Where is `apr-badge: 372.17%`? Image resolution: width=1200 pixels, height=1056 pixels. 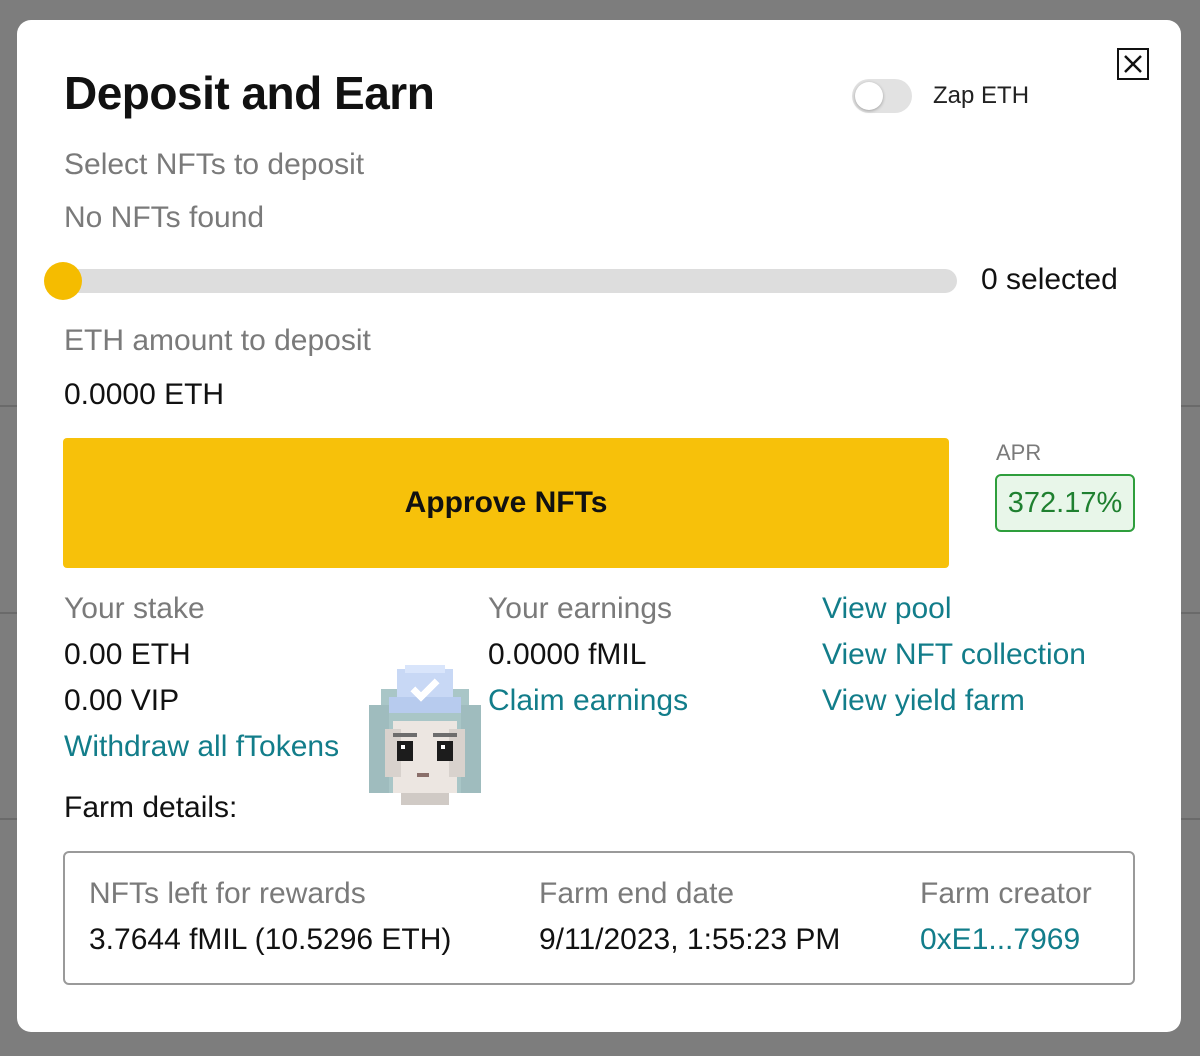
apr-badge: 372.17% is located at coordinates (1065, 503).